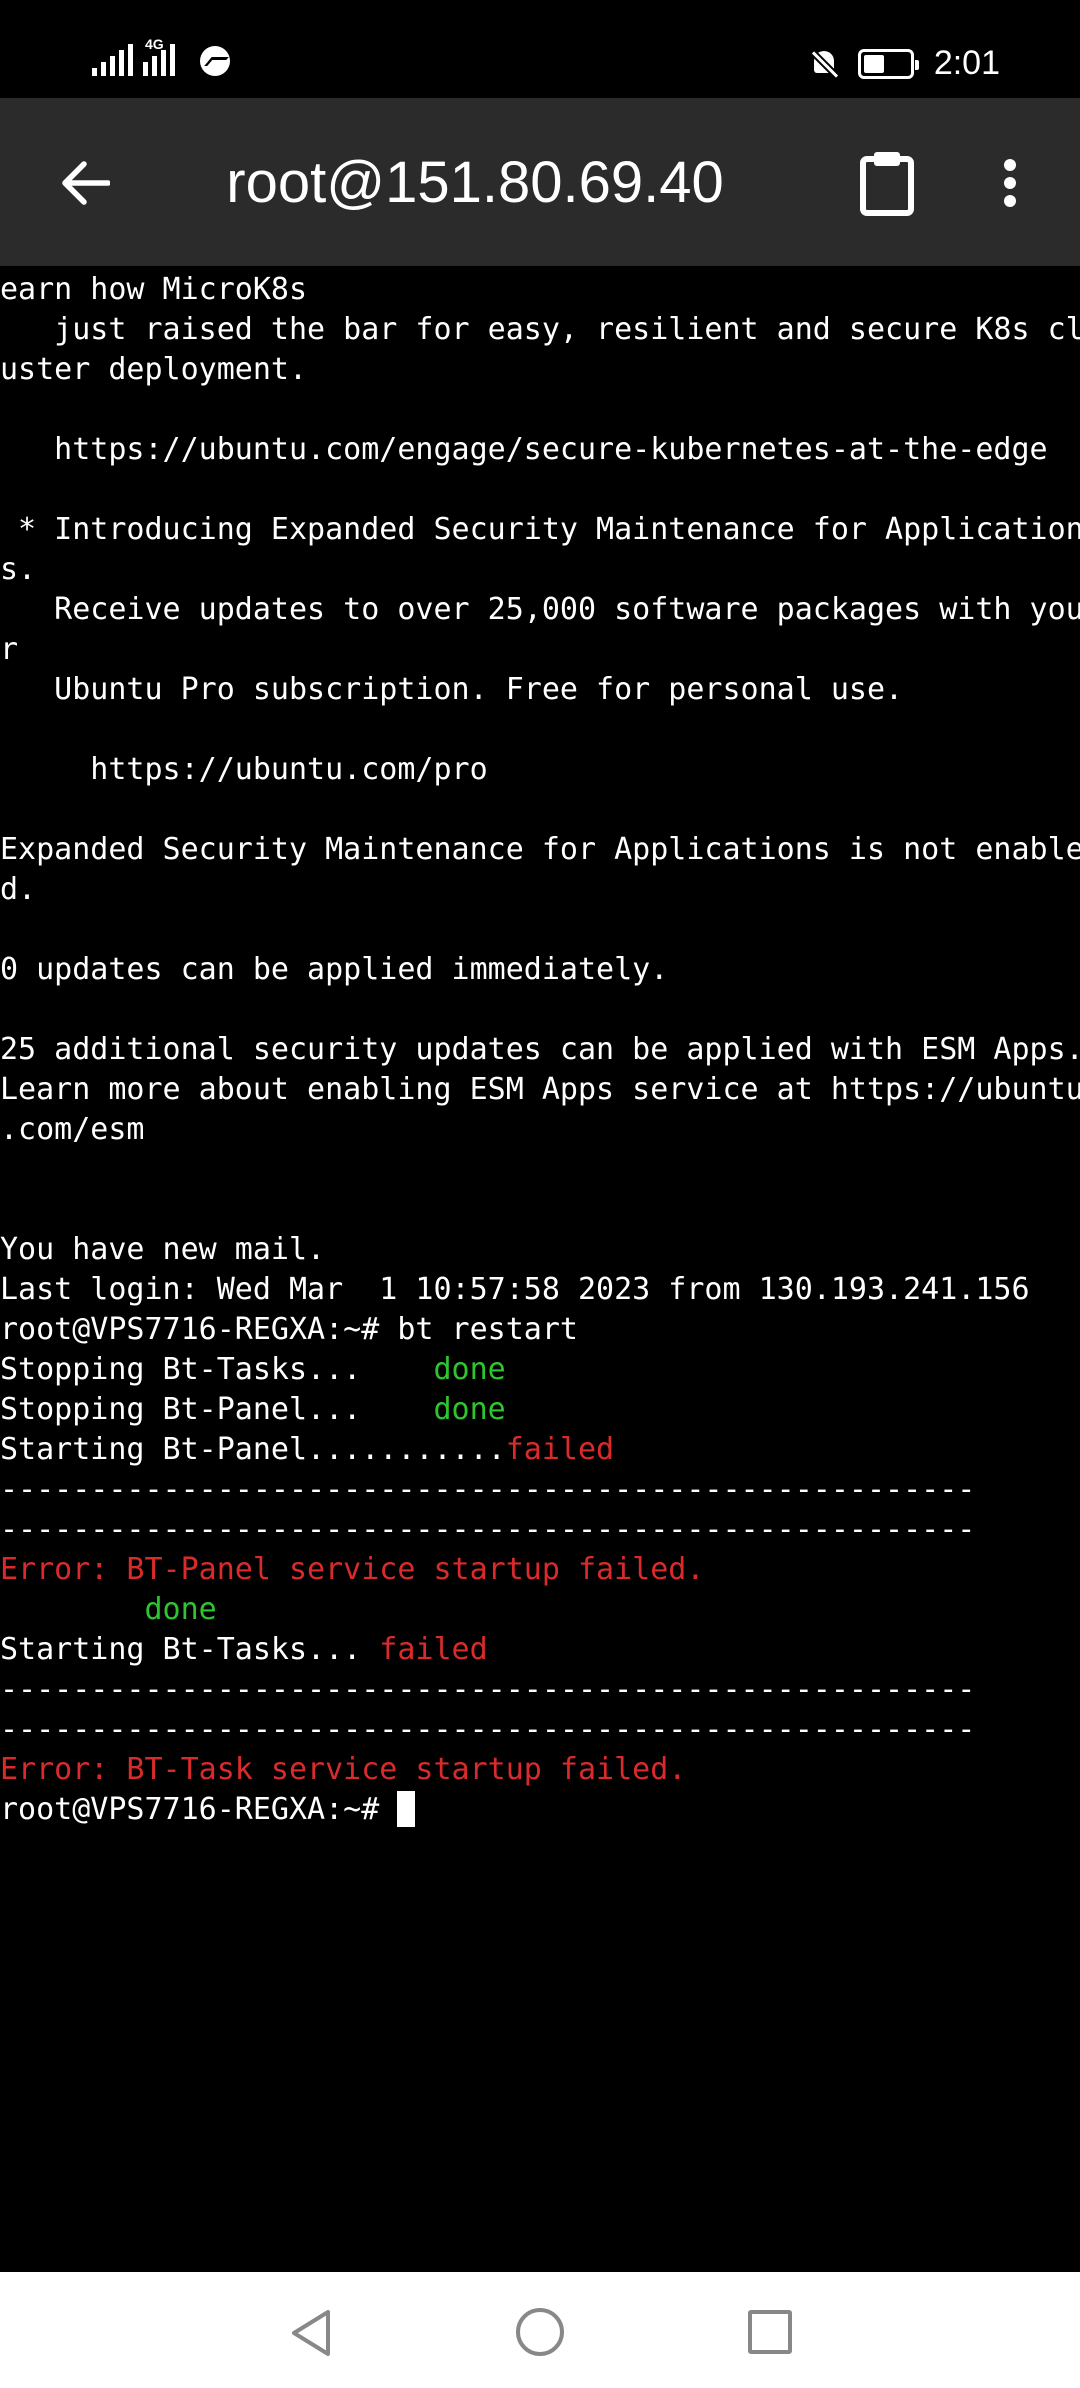  I want to click on terminal-line: Error: BT-Panel service startup failed., so click(540, 1570).